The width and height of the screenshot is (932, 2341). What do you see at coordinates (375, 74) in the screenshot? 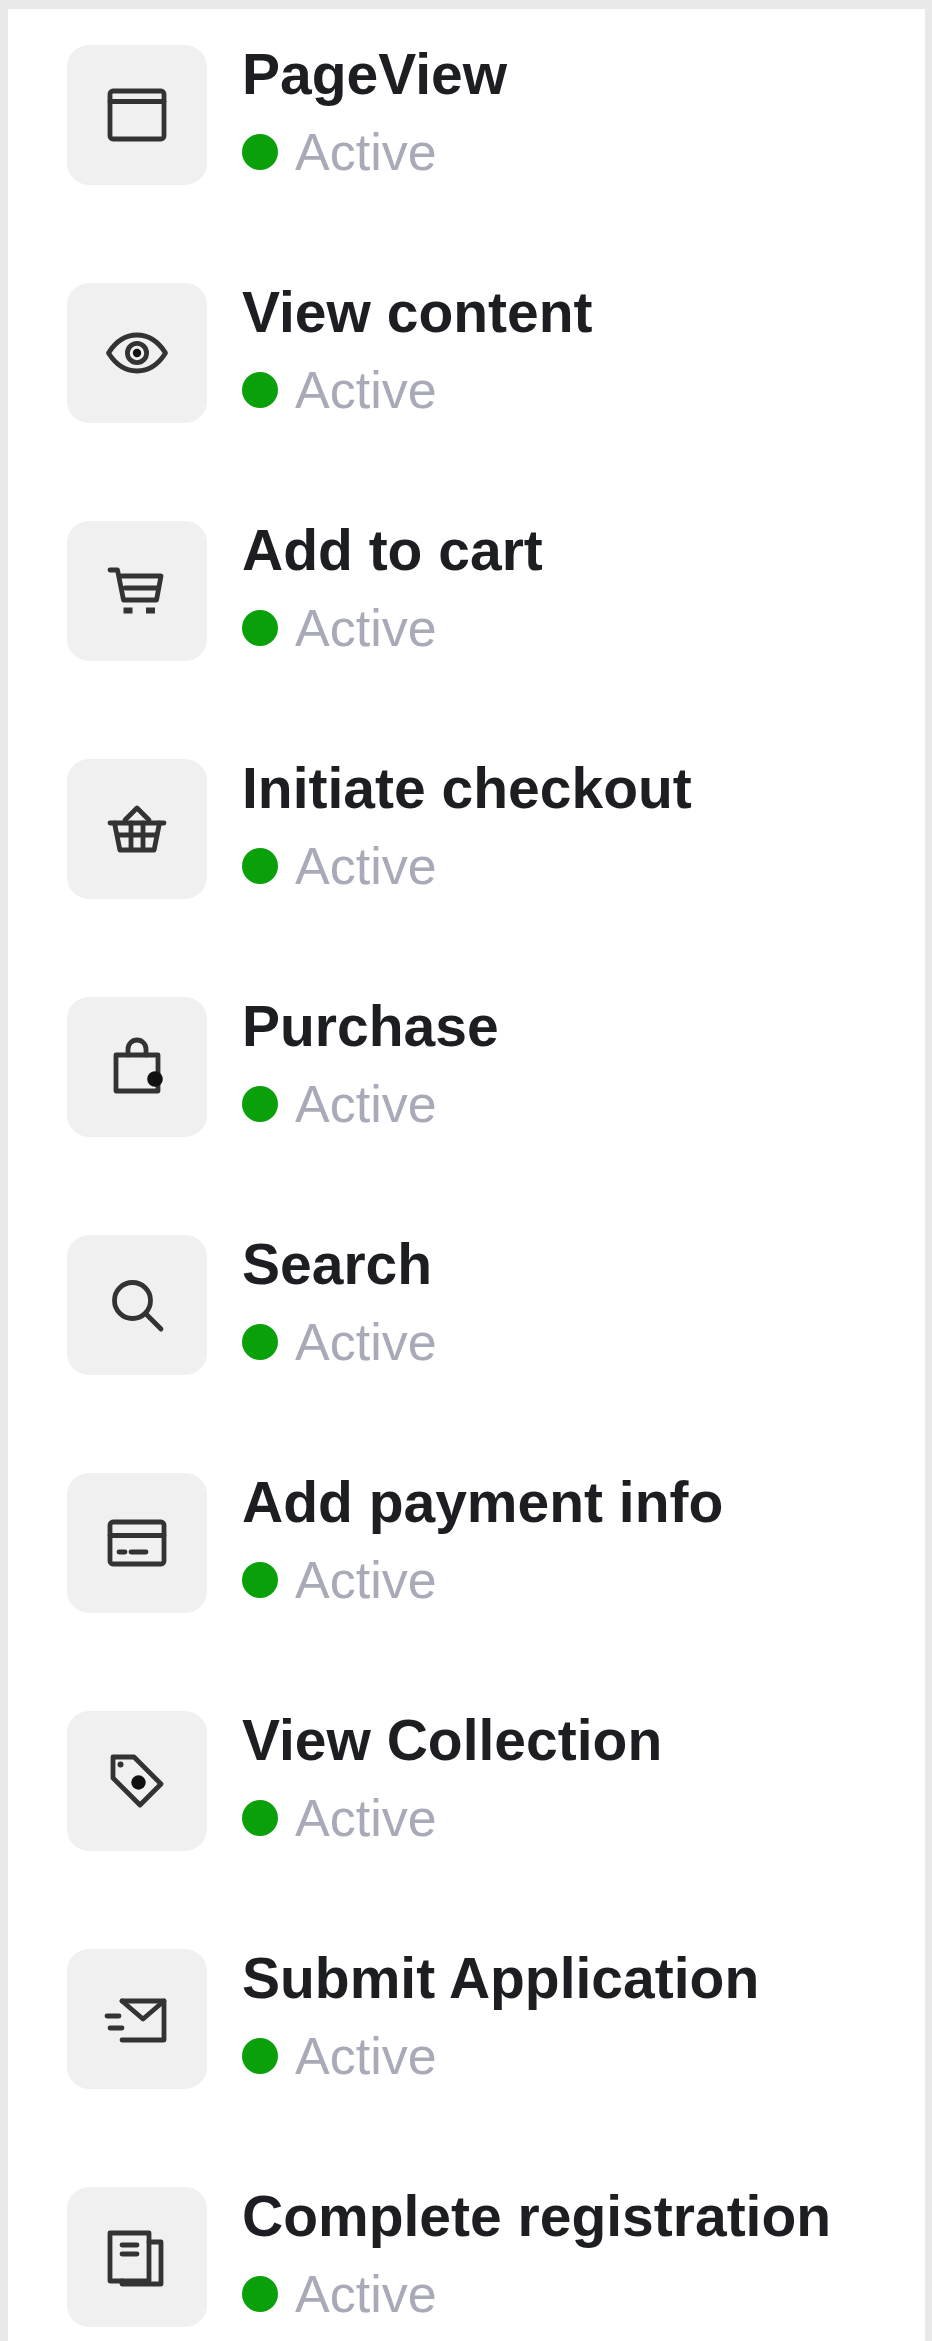
I see `event-name: PageView` at bounding box center [375, 74].